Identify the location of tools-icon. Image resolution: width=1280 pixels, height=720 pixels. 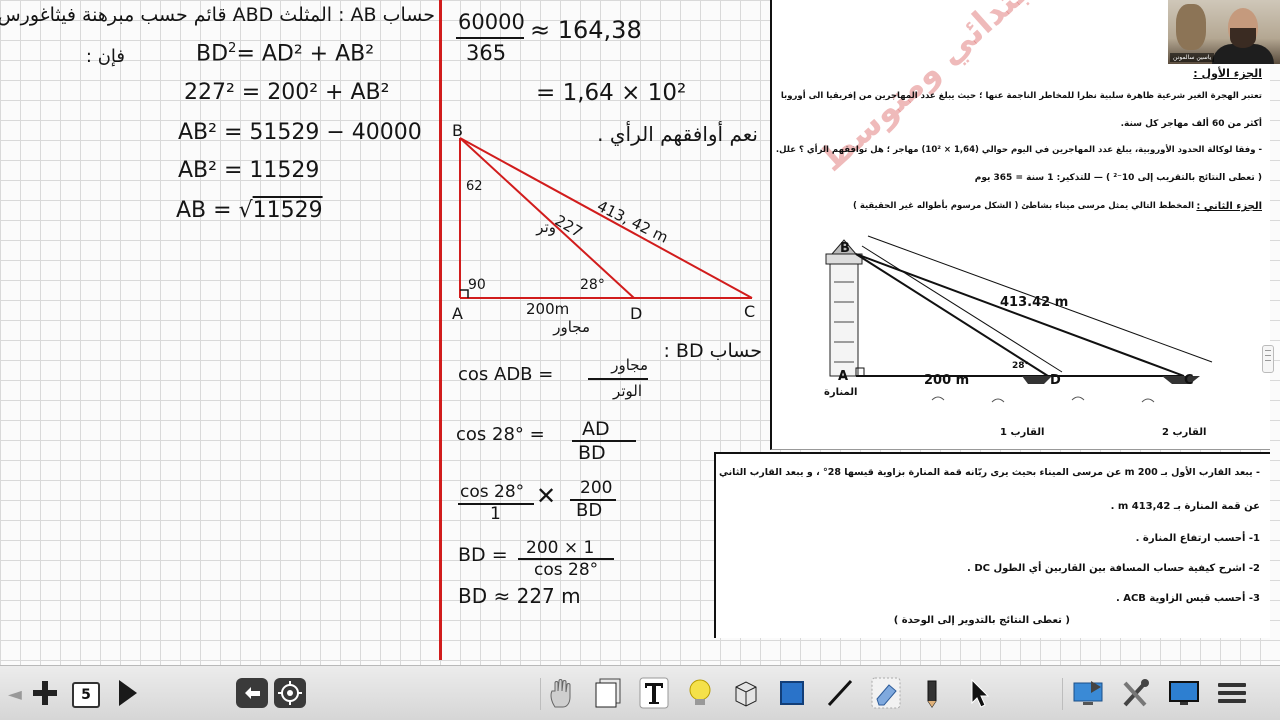
(1136, 693).